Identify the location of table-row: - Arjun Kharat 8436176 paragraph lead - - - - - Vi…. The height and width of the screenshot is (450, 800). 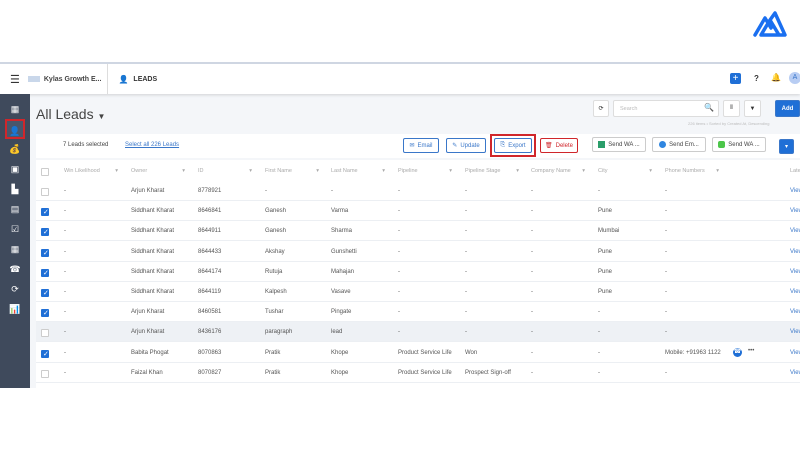
(418, 332).